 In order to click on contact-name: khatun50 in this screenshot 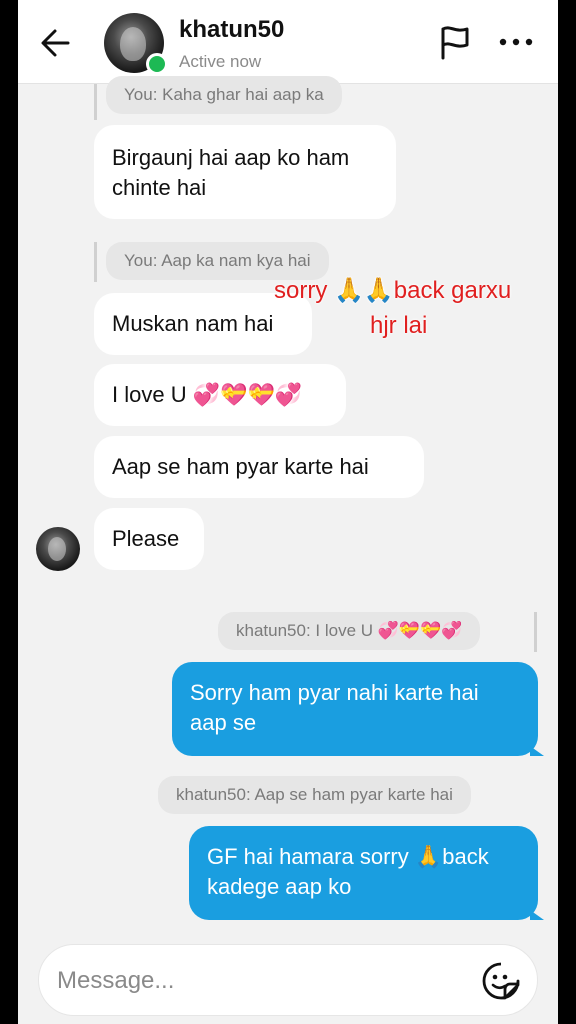, I will do `click(231, 30)`.